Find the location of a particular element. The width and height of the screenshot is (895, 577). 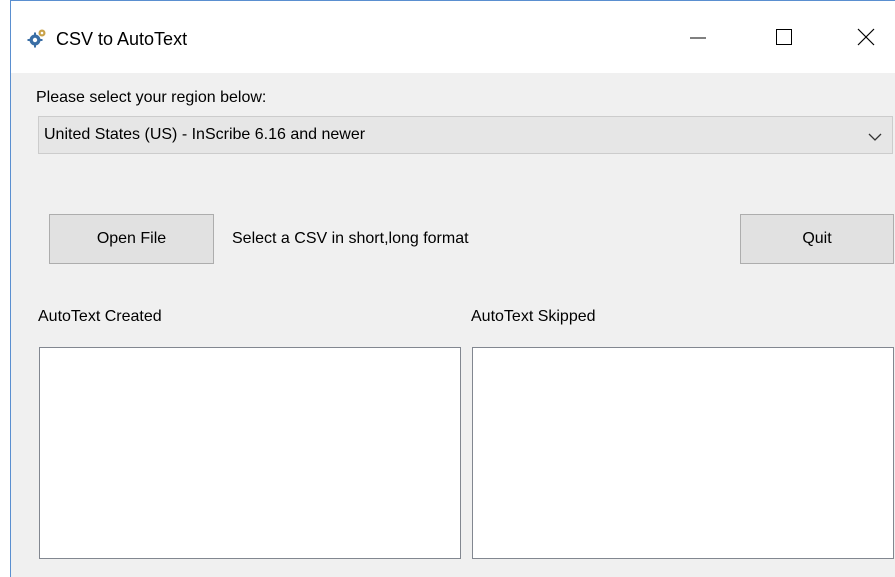

created-list-label: AutoText Created is located at coordinates (100, 316).